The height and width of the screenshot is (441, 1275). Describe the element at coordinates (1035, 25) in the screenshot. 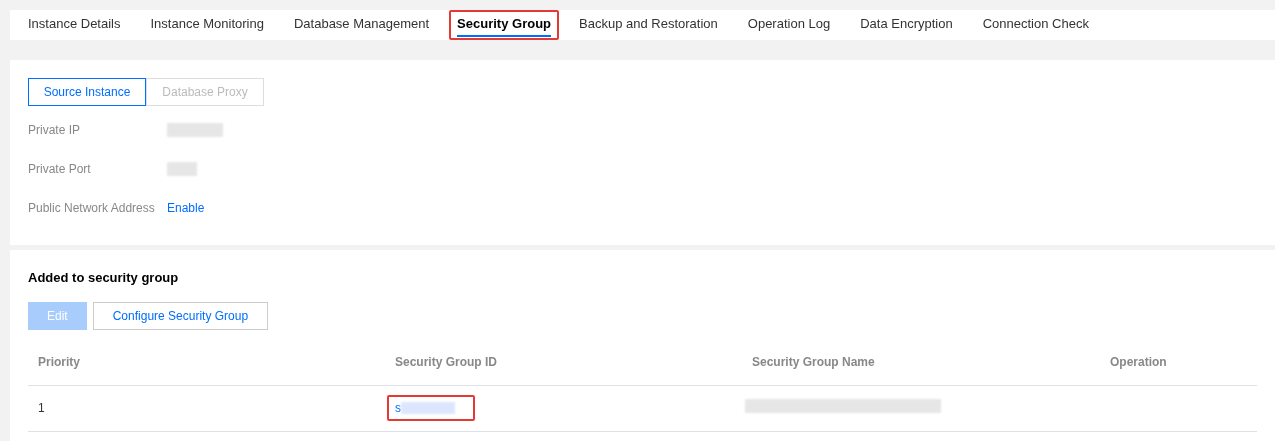

I see `tab: Connection Check` at that location.